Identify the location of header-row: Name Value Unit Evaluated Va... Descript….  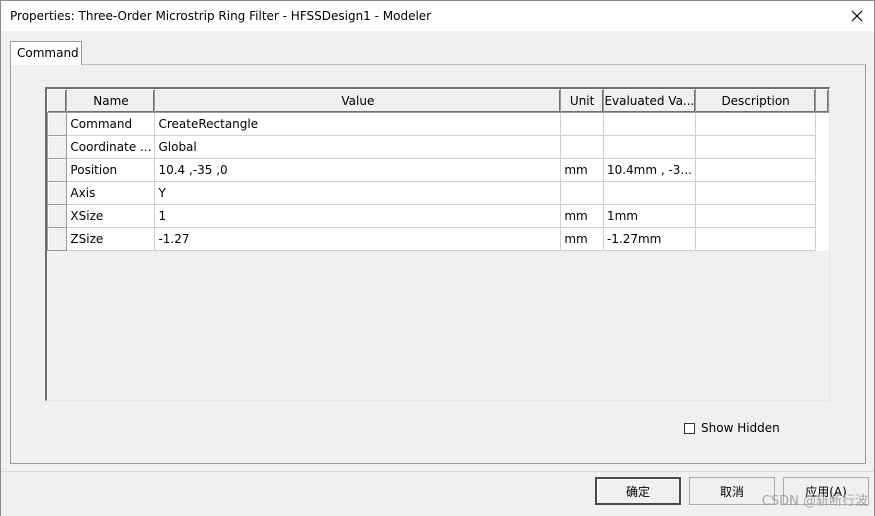
(437, 101).